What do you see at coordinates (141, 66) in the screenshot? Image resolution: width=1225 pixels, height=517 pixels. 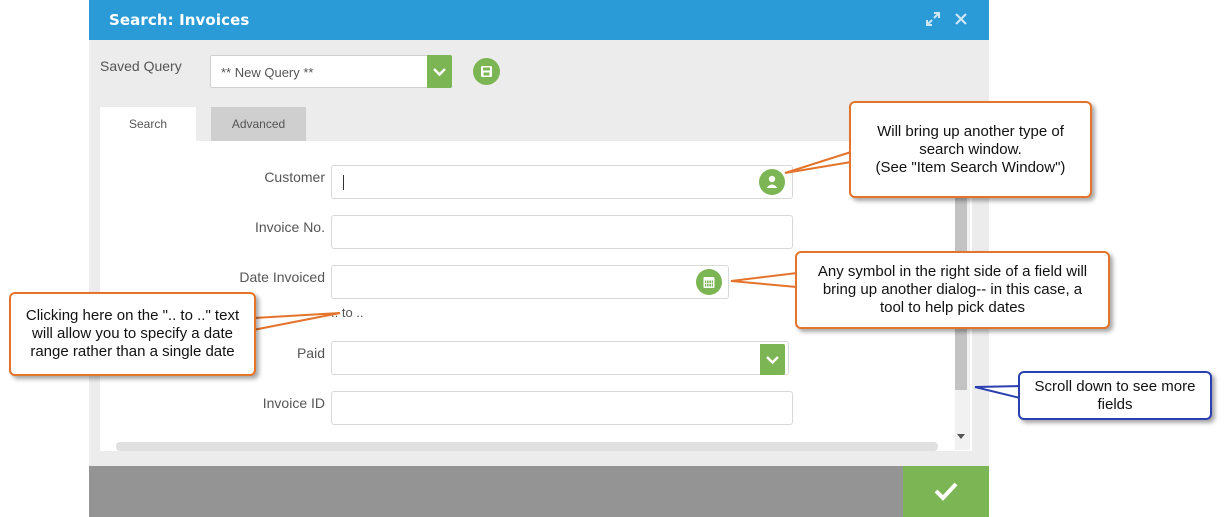 I see `saved-query-label: Saved Query` at bounding box center [141, 66].